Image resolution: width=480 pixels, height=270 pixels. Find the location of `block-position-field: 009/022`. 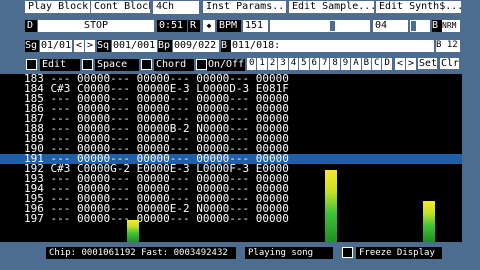

block-position-field: 009/022 is located at coordinates (196, 46).